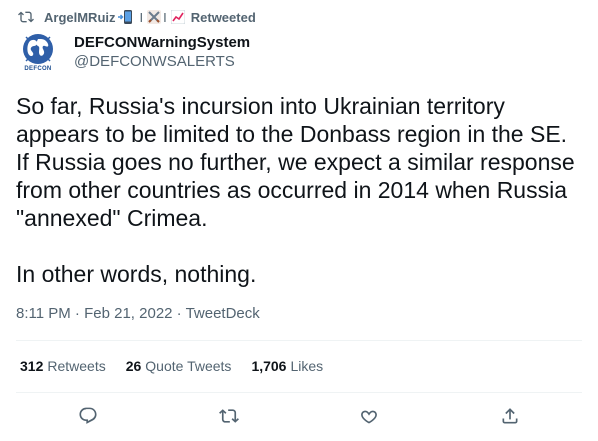  I want to click on avatar-brand-label: DEFCON, so click(38, 68).